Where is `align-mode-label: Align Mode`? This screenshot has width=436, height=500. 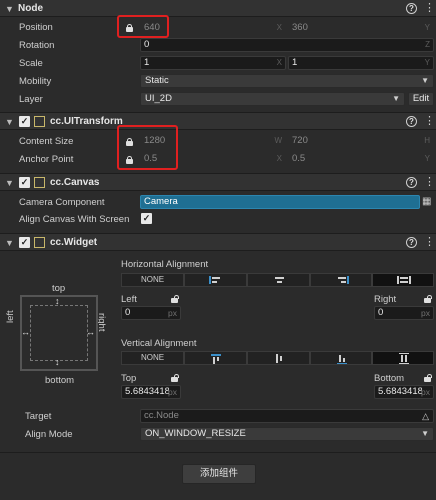 align-mode-label: Align Mode is located at coordinates (49, 434).